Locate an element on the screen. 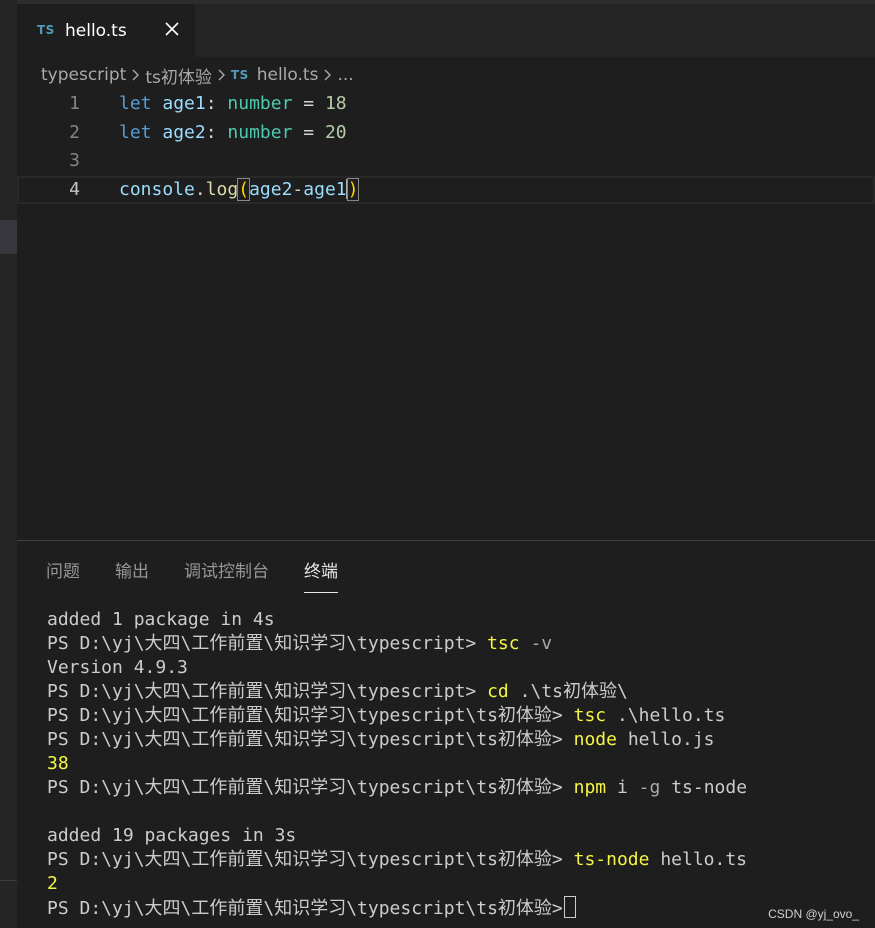  tab-problems: 问题 is located at coordinates (63, 573).